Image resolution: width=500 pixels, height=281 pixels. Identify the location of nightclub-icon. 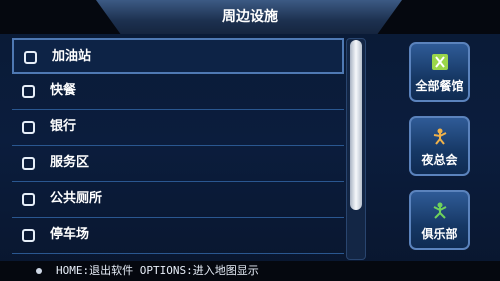
(440, 136).